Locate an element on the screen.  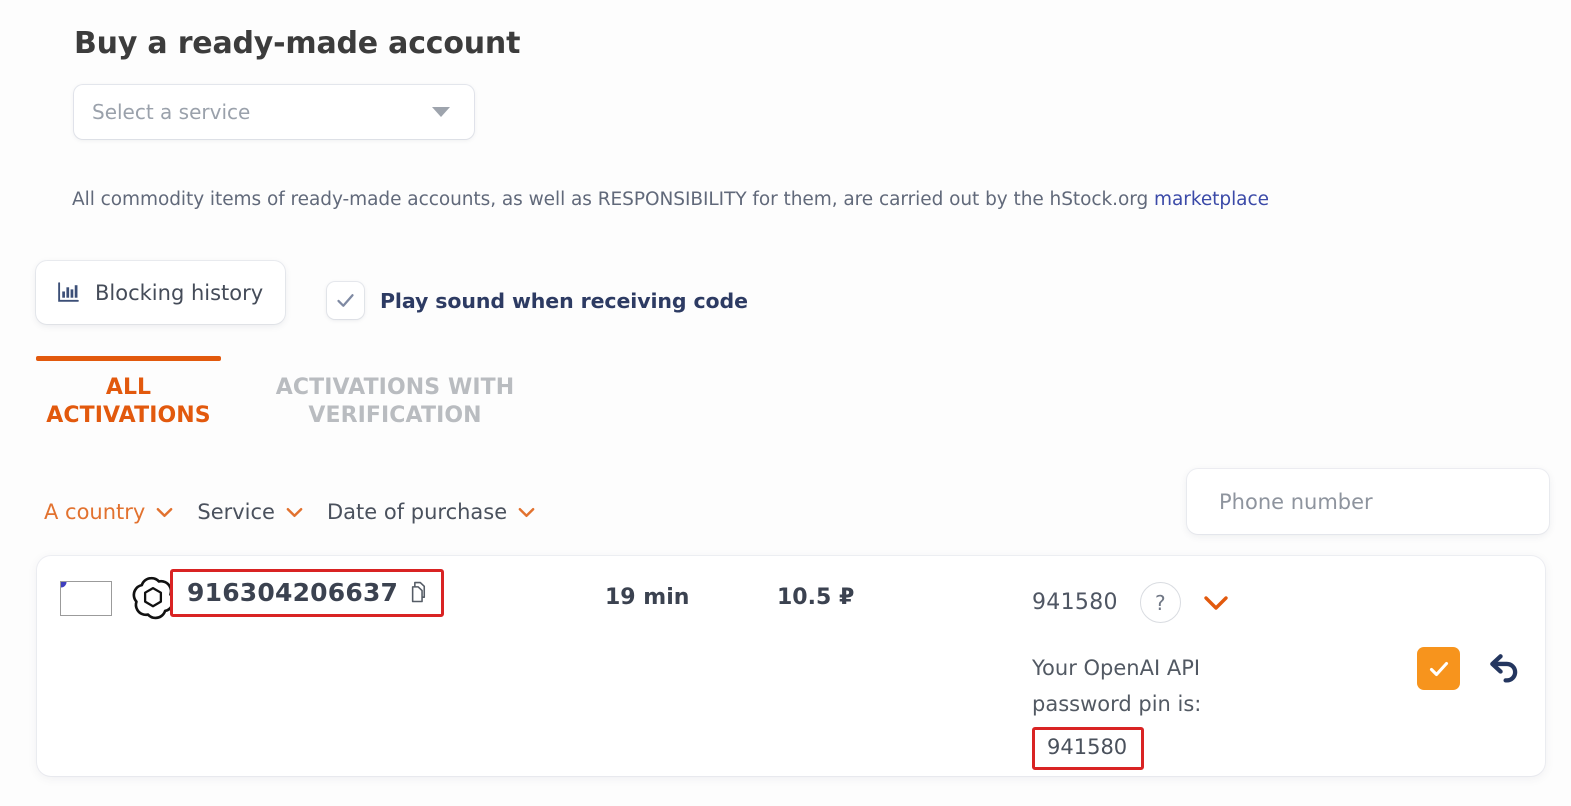
filter-country: A country is located at coordinates (108, 512).